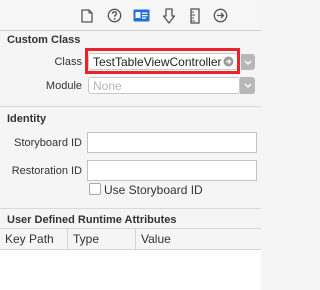 The image size is (320, 290). What do you see at coordinates (198, 238) in the screenshot?
I see `column-header-value: Value` at bounding box center [198, 238].